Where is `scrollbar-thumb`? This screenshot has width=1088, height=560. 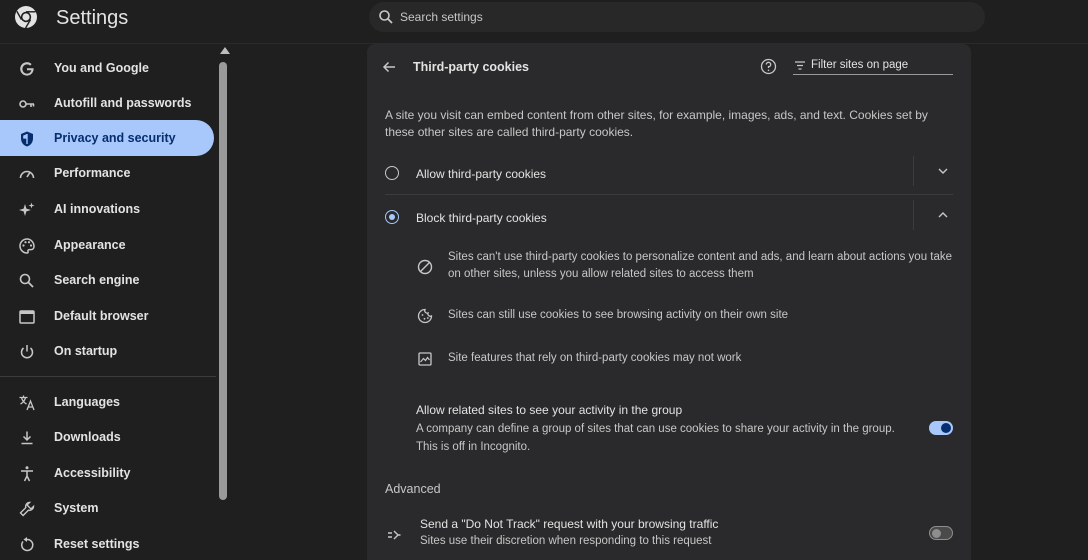 scrollbar-thumb is located at coordinates (223, 281).